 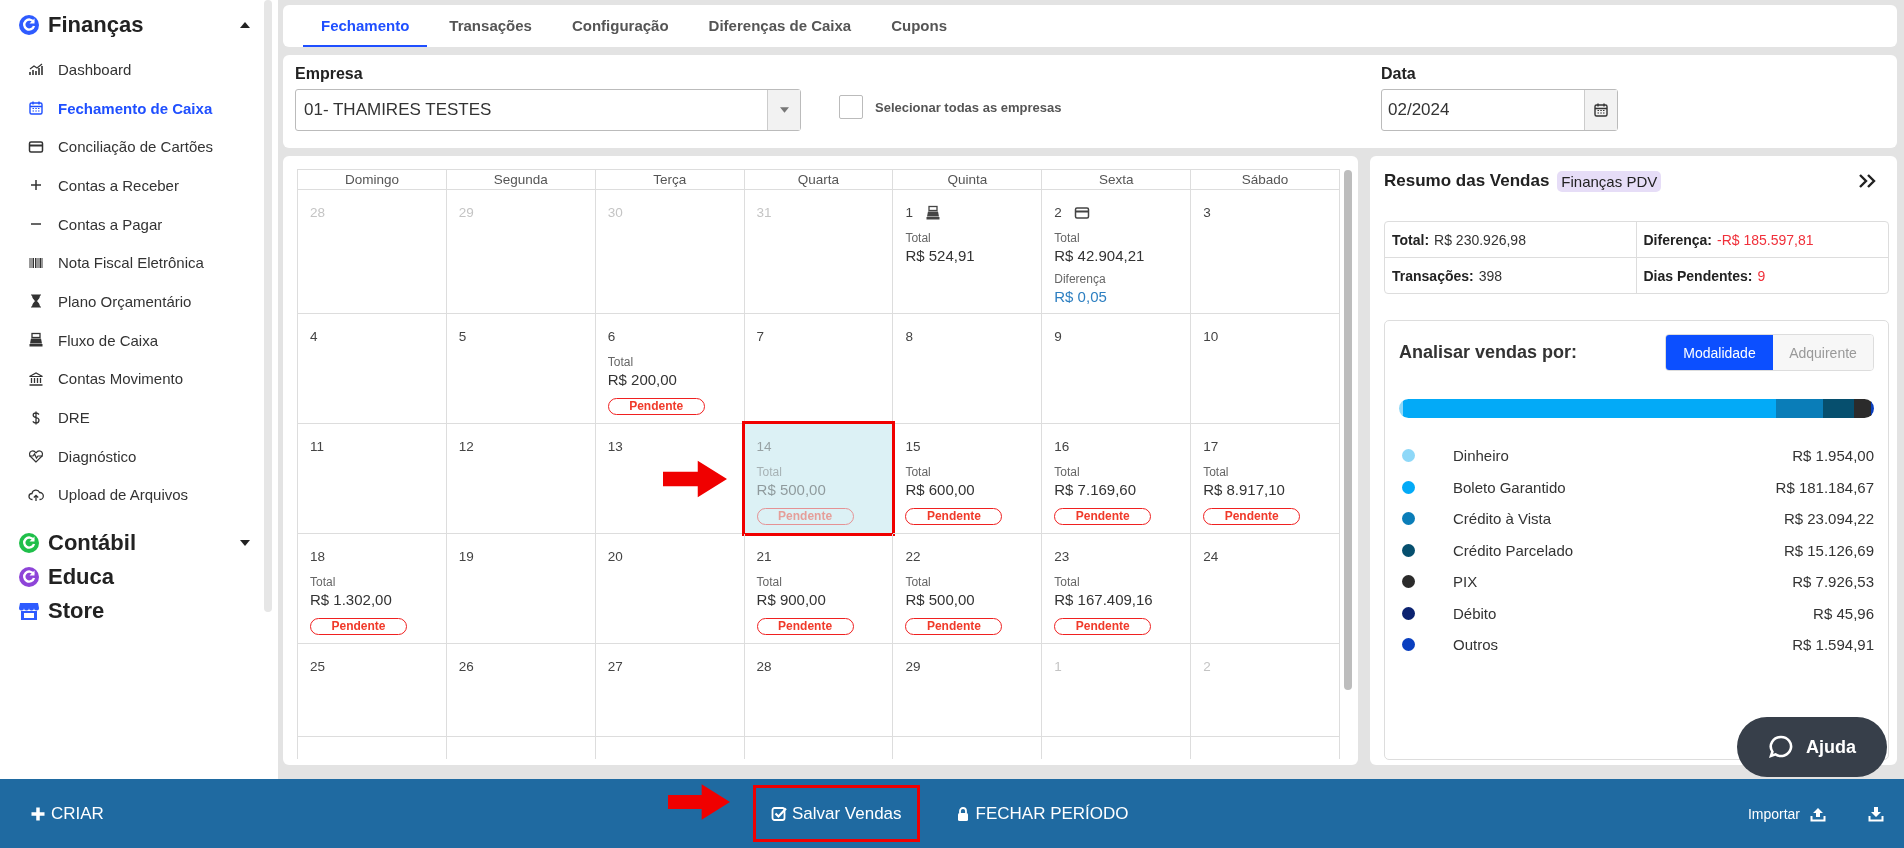 What do you see at coordinates (940, 599) in the screenshot?
I see `total-amount: R$ 500,00` at bounding box center [940, 599].